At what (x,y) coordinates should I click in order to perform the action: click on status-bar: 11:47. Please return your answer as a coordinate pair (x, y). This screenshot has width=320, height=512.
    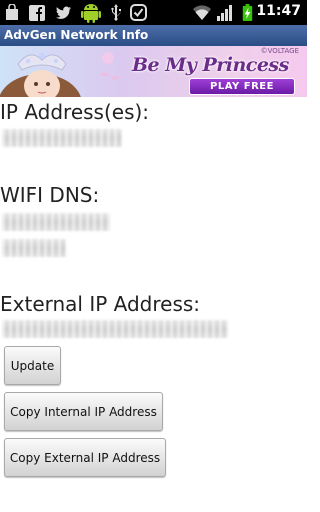
    Looking at the image, I should click on (153, 12).